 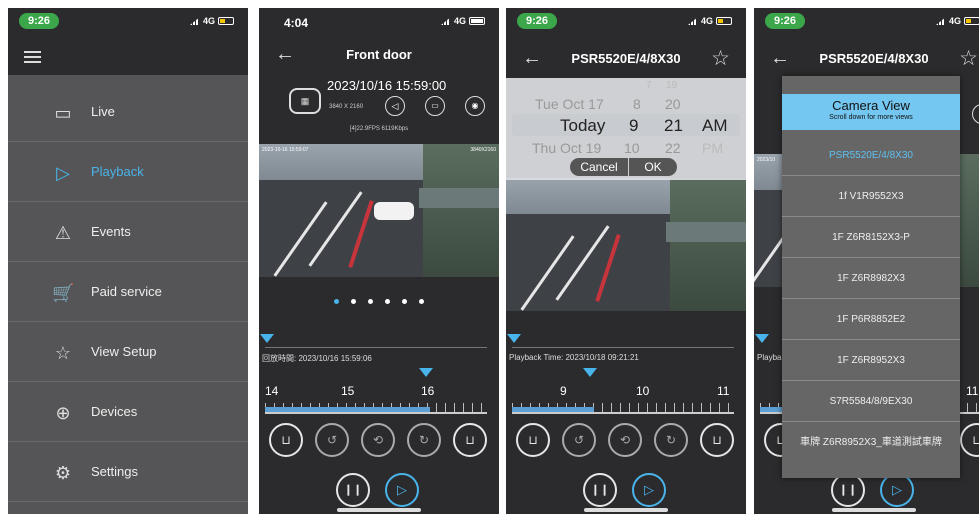 I want to click on menu-item-events: ⚠ Events, so click(x=128, y=232).